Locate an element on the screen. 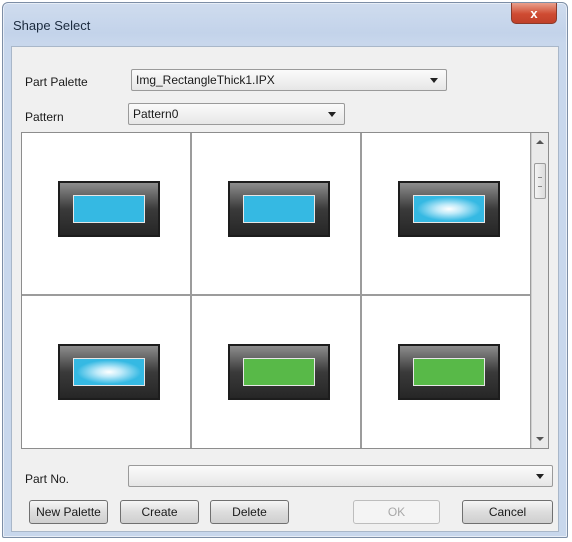  delete-button: Delete is located at coordinates (249, 512).